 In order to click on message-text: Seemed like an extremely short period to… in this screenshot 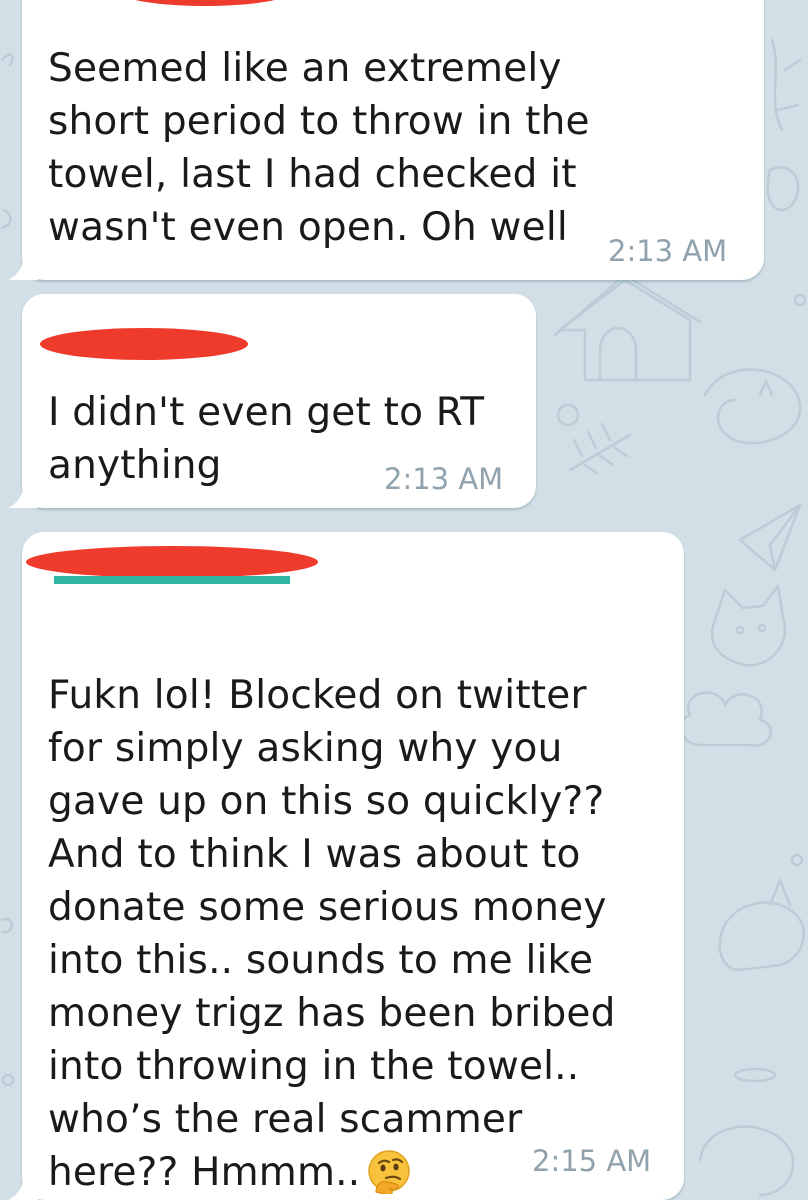, I will do `click(319, 148)`.